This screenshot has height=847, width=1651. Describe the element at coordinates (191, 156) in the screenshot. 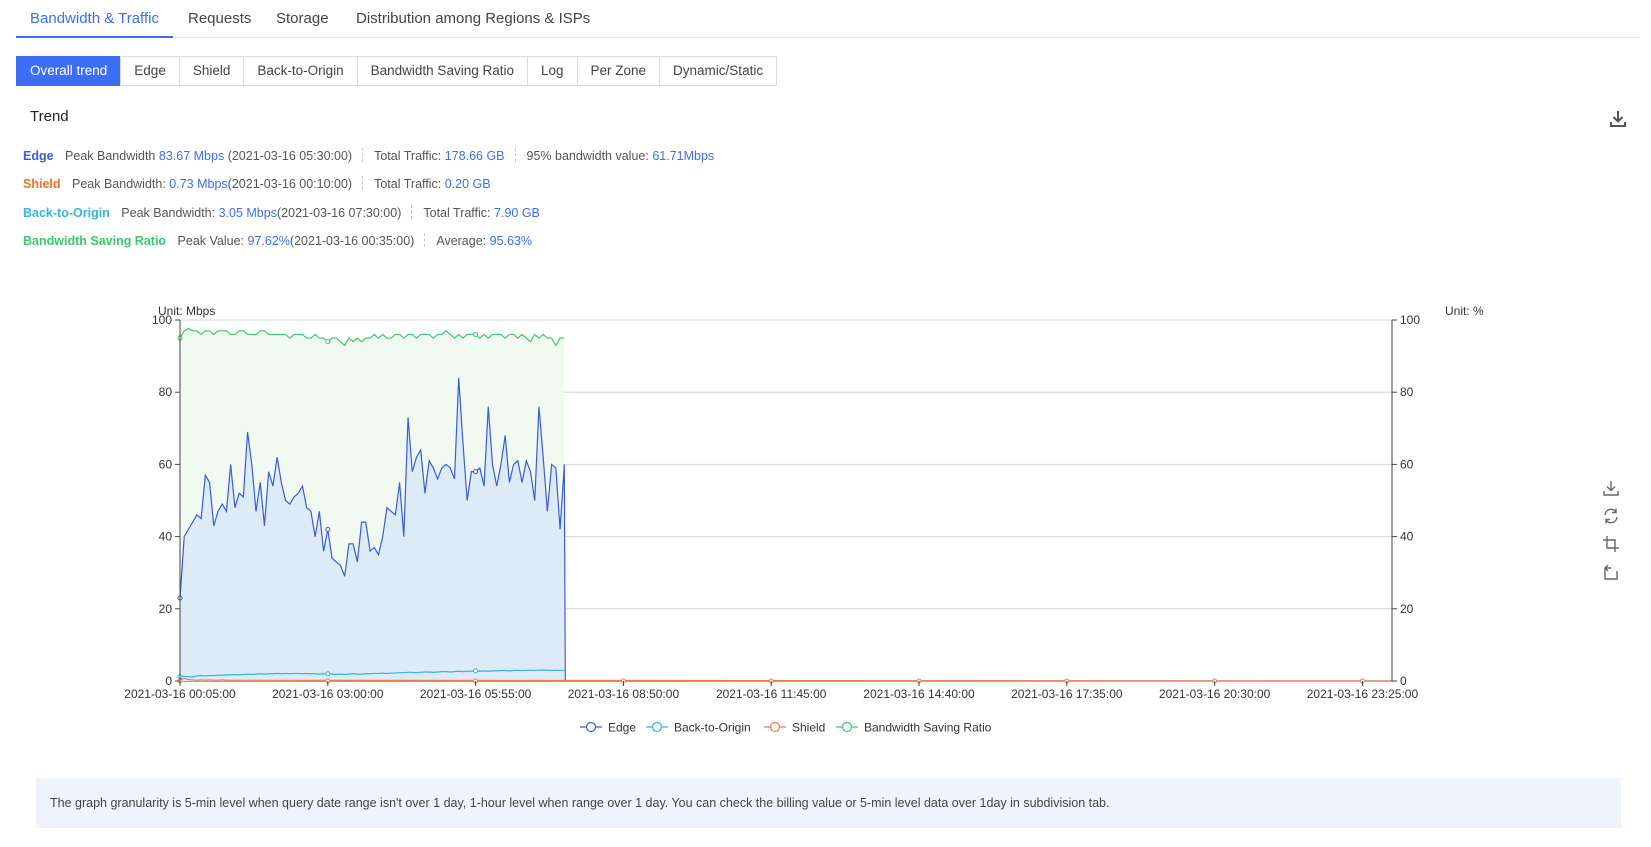

I see `summary-edge-peak-value: 83.67 Mbps` at that location.